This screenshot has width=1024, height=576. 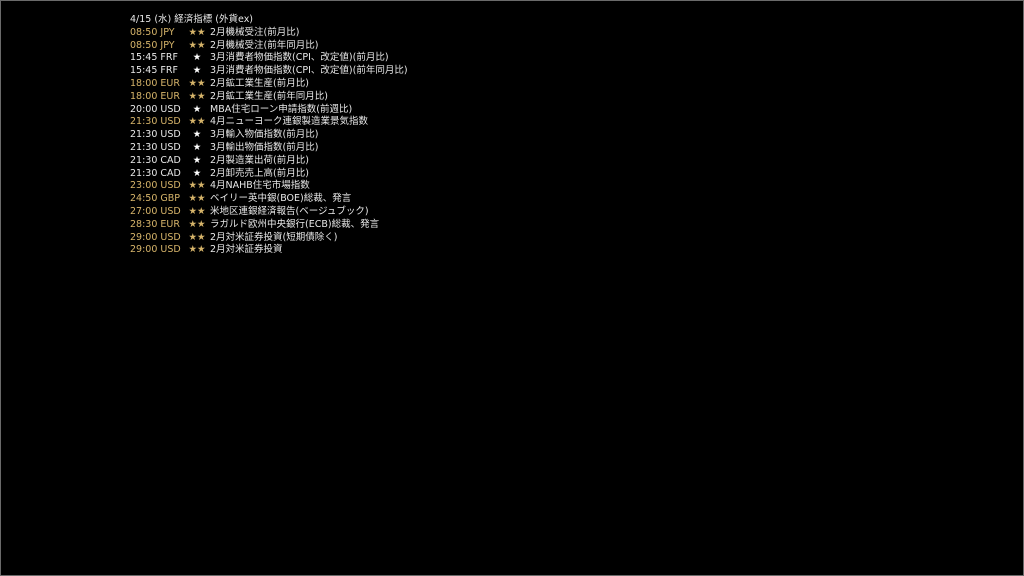 I want to click on calendar-row: 28:30 EUR ★★ ラガルド欧州中央銀行(ECB)総裁、発言, so click(x=269, y=225).